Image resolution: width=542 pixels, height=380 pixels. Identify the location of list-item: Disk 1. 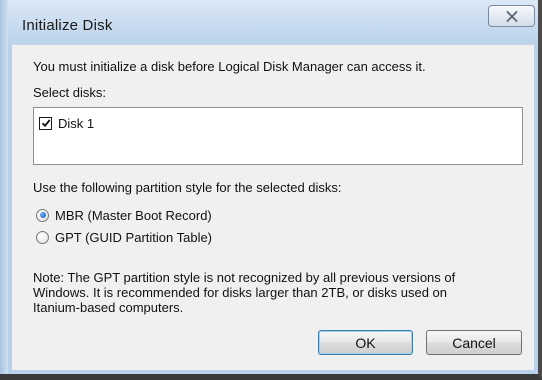
(66, 123).